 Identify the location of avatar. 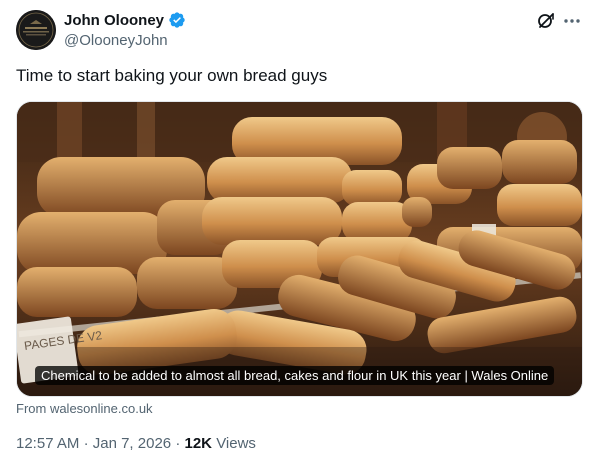
(36, 30).